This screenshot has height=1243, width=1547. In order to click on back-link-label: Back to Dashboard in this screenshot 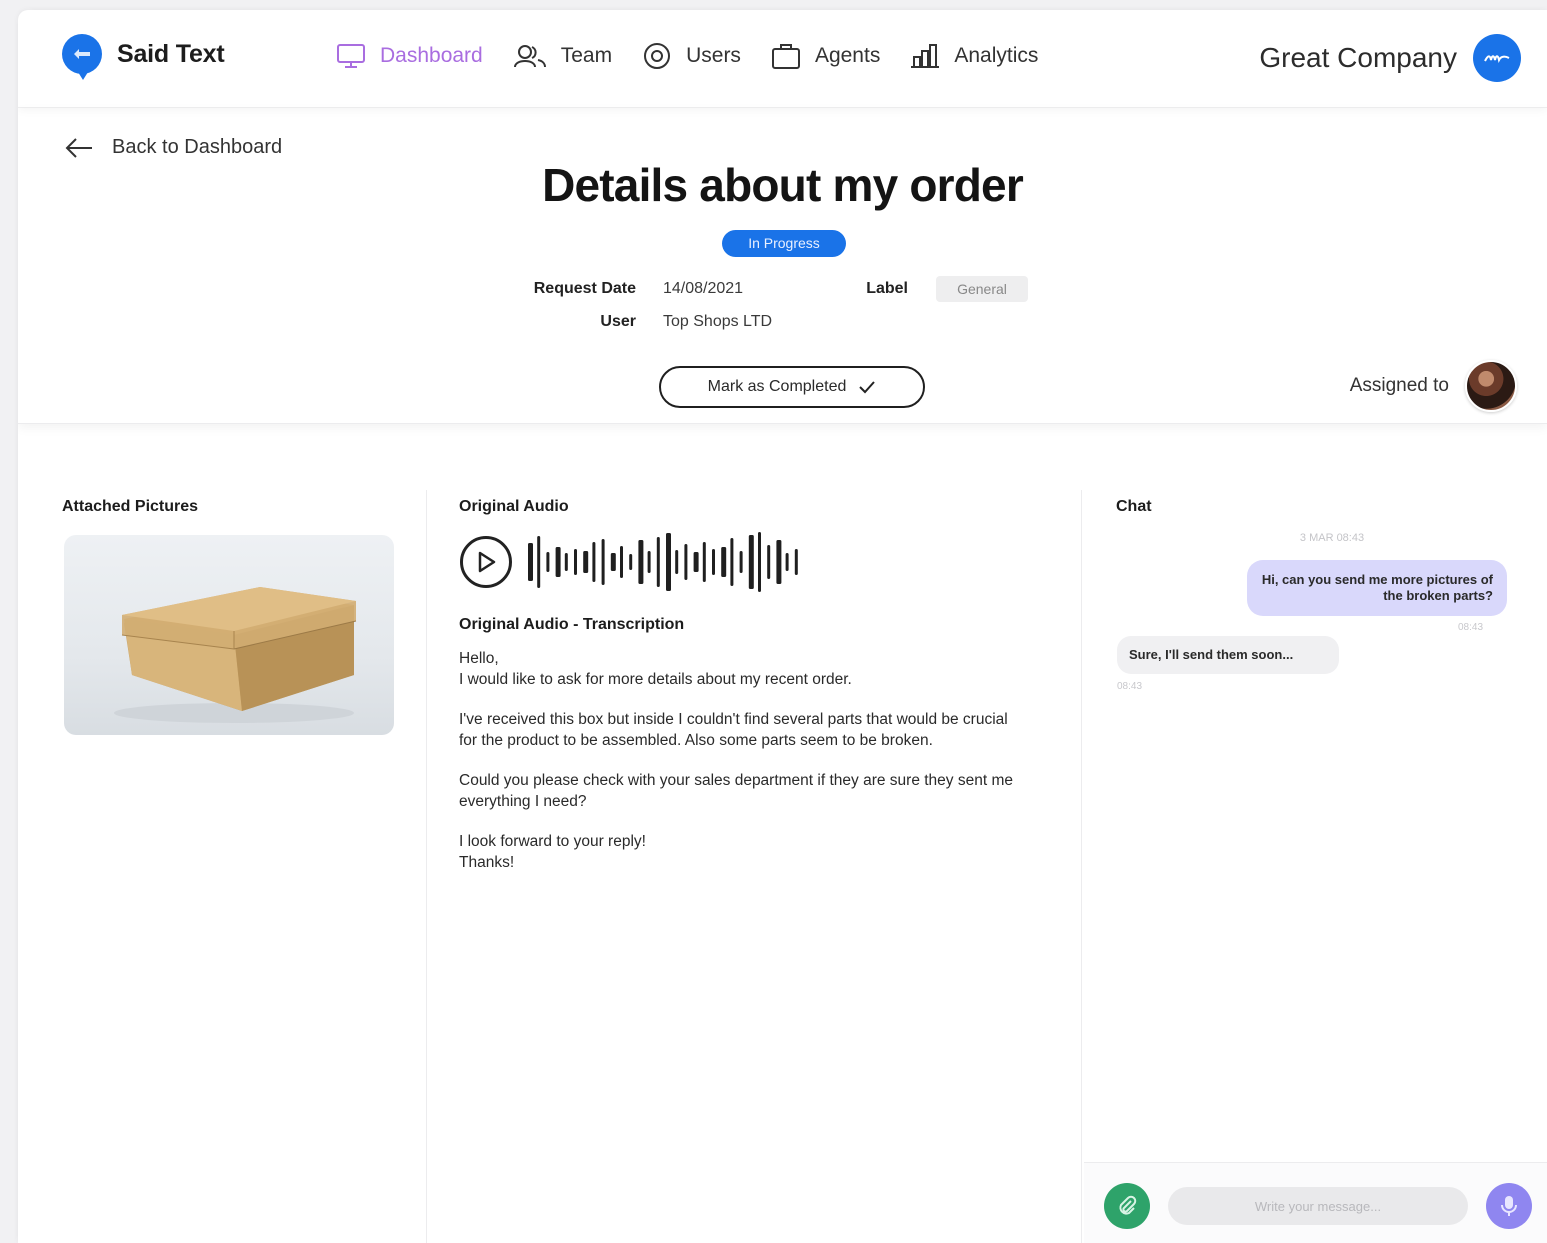, I will do `click(197, 147)`.